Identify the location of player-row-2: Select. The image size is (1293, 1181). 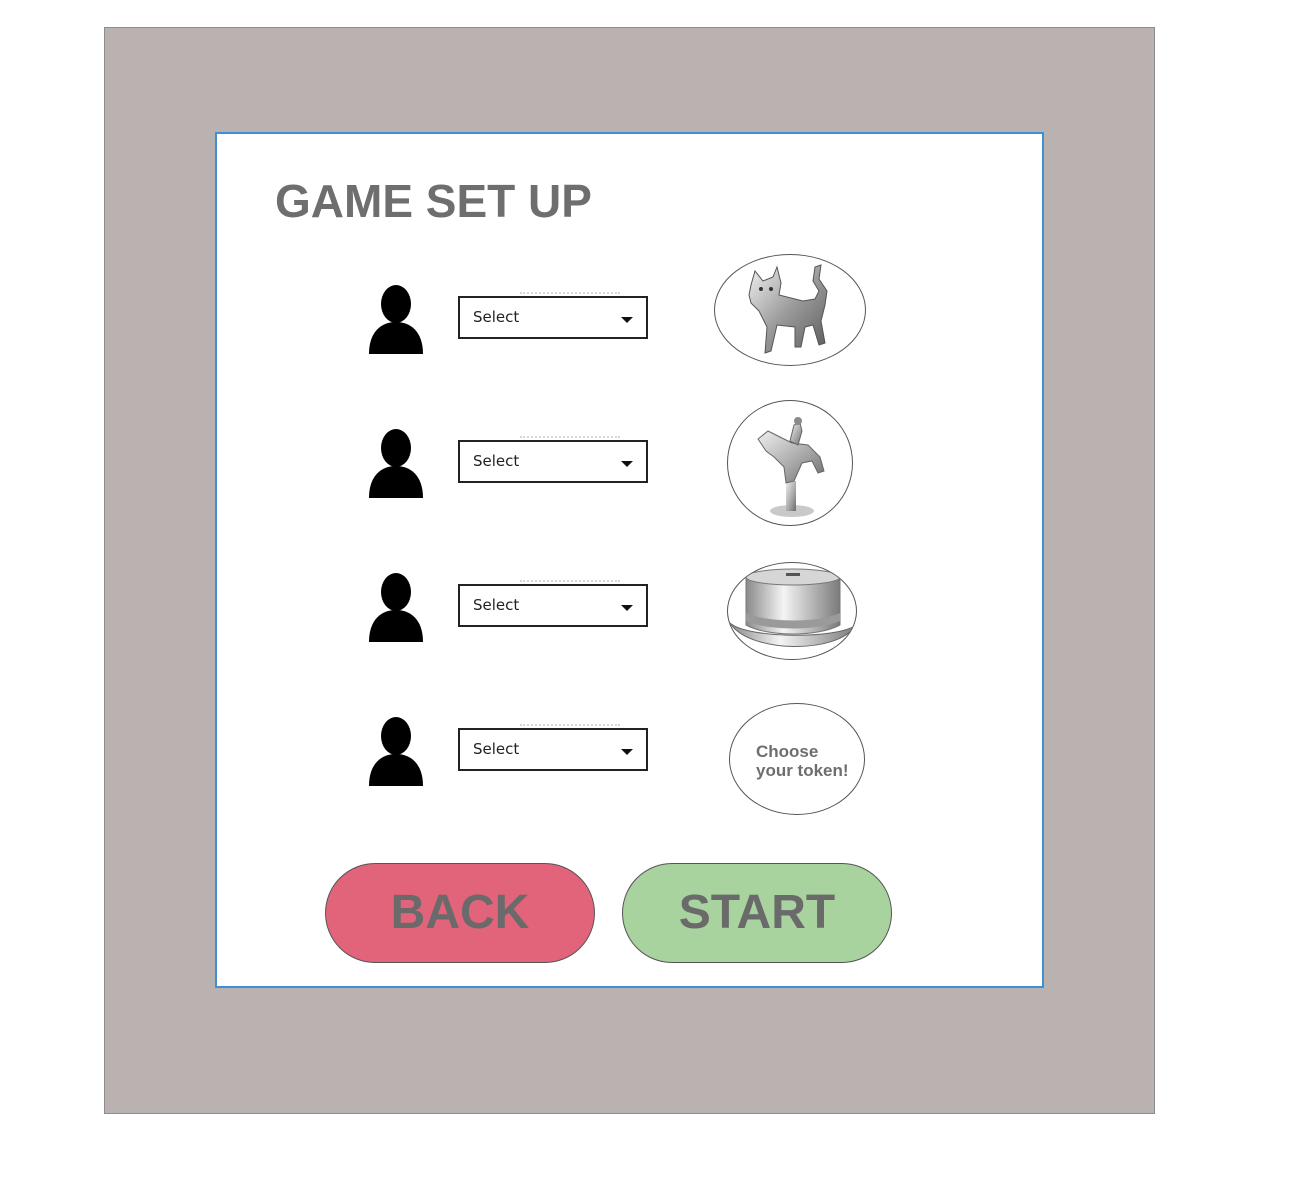
(629, 469).